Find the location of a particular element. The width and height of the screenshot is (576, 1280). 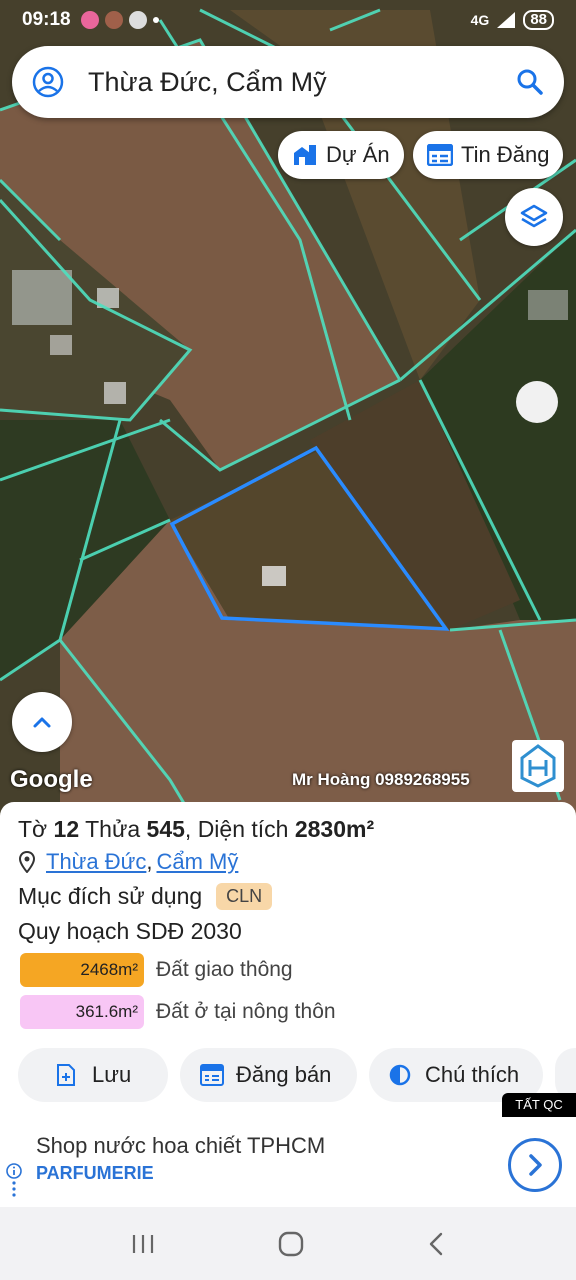

plot-number: 545 is located at coordinates (165, 829).